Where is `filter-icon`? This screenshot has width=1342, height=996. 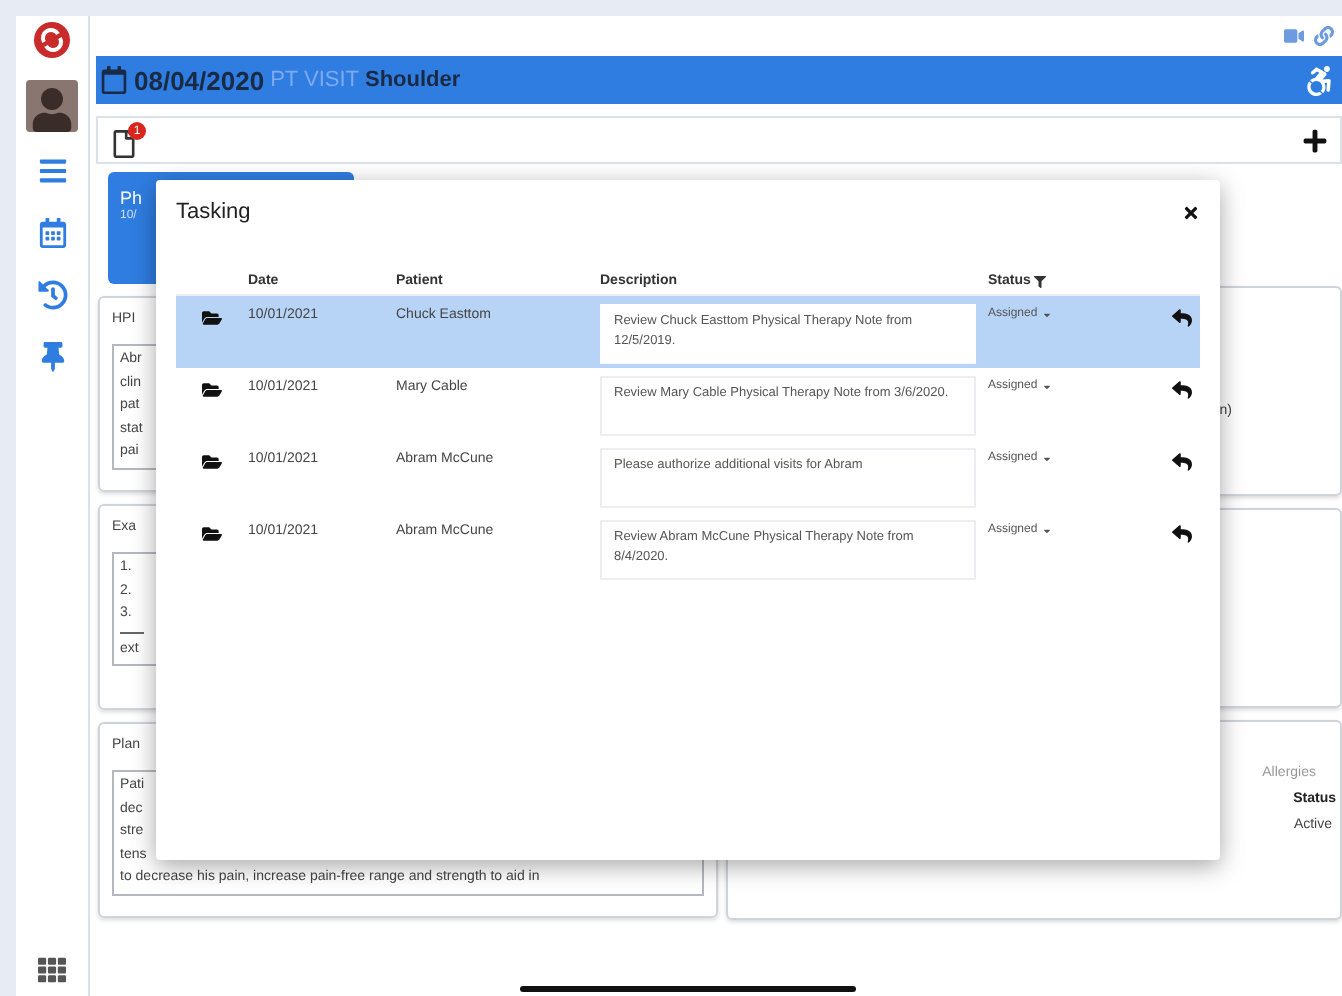 filter-icon is located at coordinates (1040, 281).